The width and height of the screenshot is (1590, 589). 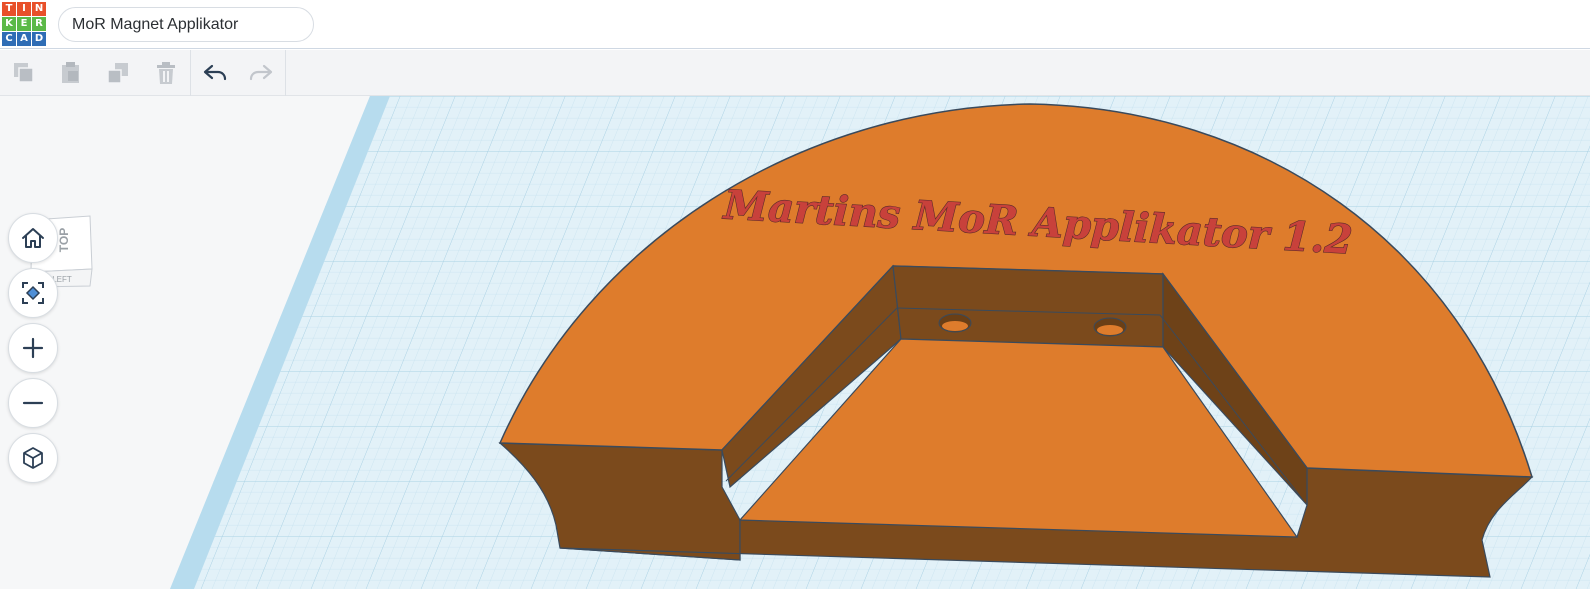 I want to click on title-bar: T I N K E R C A D, so click(x=795, y=24).